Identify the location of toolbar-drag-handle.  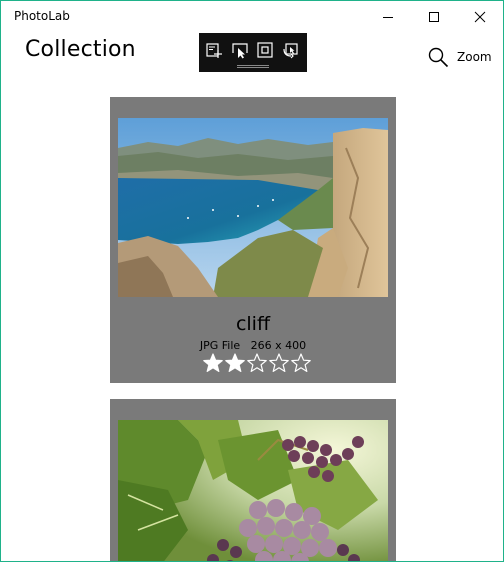
(253, 66).